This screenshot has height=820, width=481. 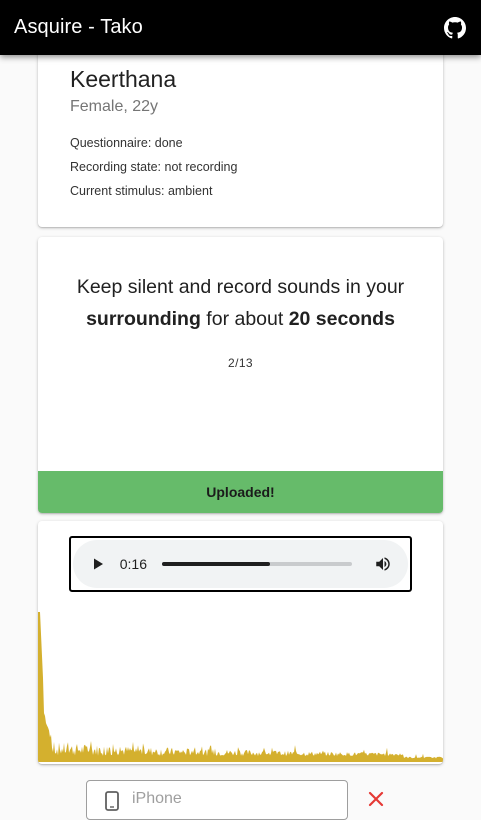 I want to click on instruction-text-1: Keep silent and record sounds in your, so click(x=240, y=287).